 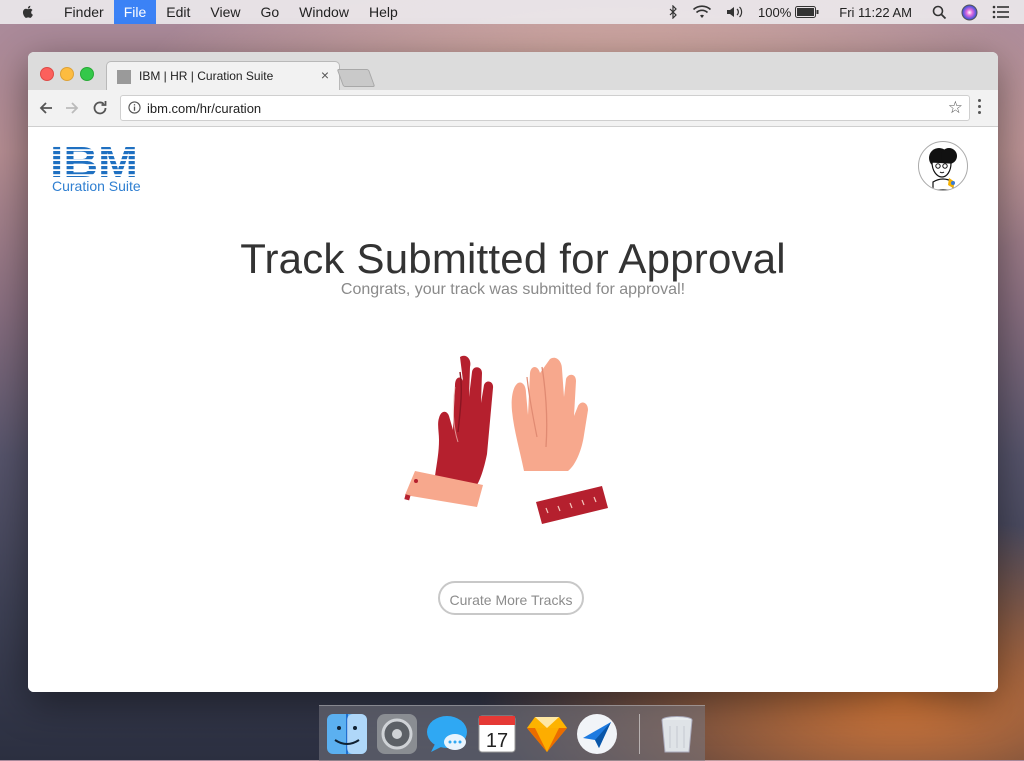 I want to click on reload-icon, so click(x=100, y=108).